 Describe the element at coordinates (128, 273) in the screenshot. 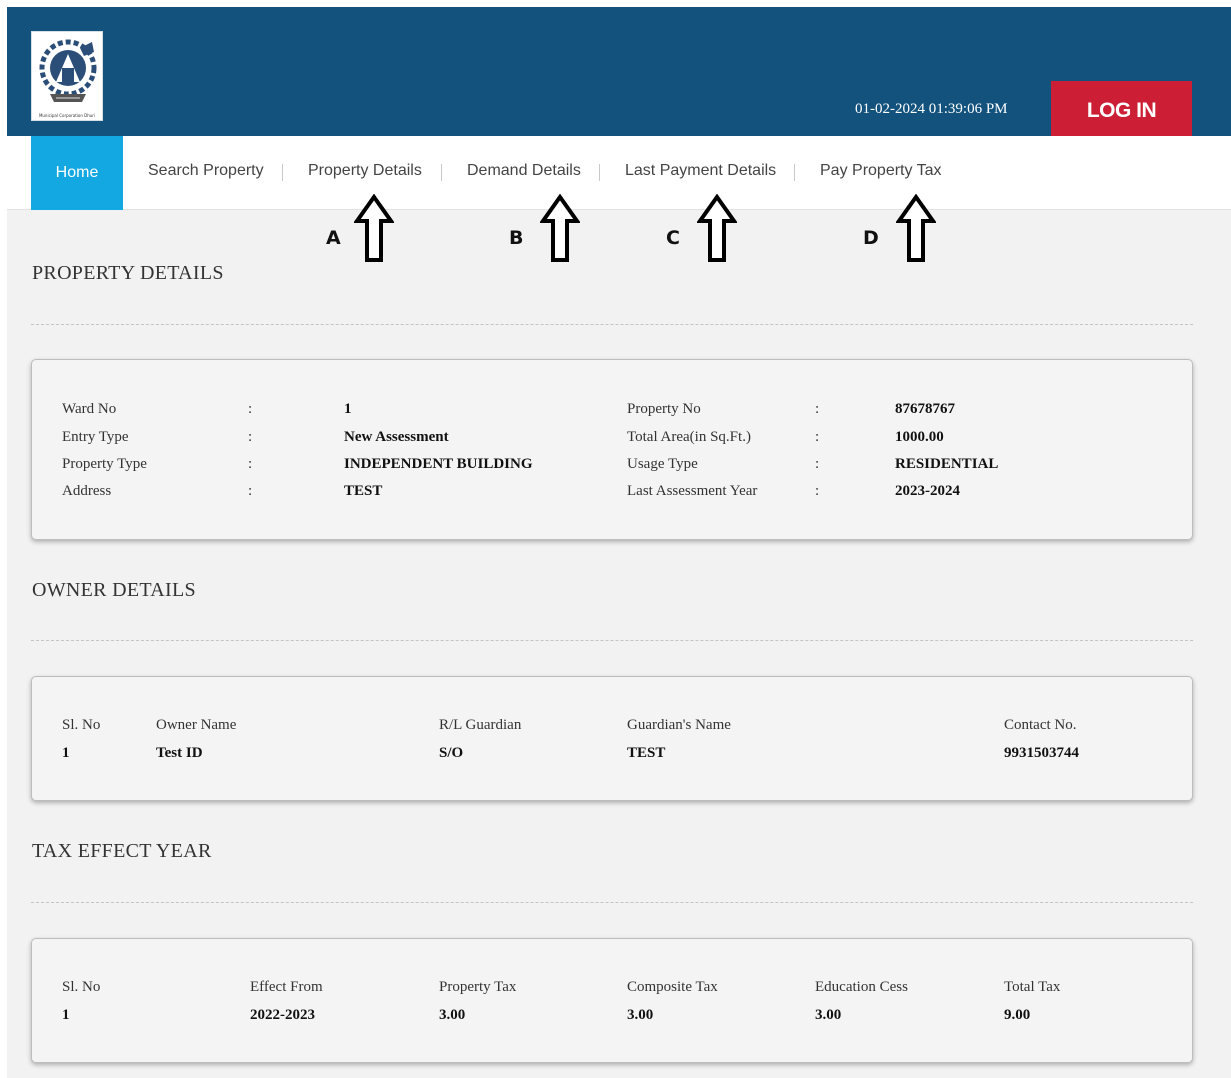

I see `section-title-property-details: PROPERTY DETAILS` at that location.